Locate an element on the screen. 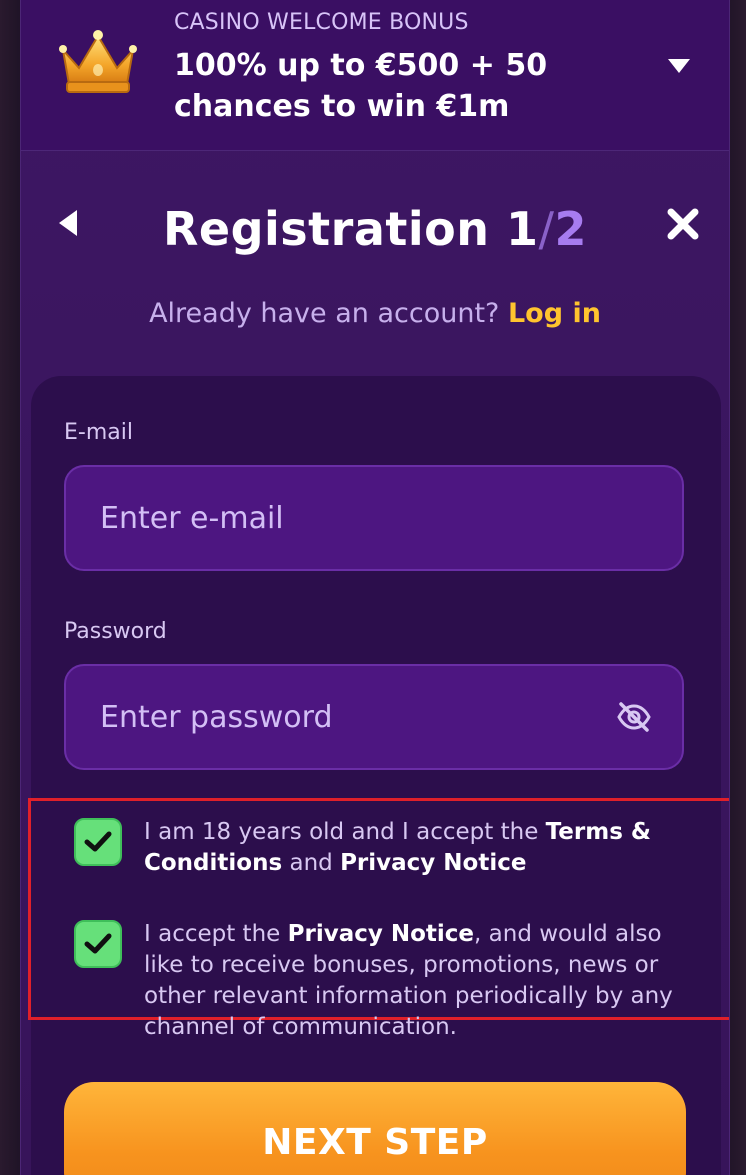  email-label: E-mail is located at coordinates (98, 432).